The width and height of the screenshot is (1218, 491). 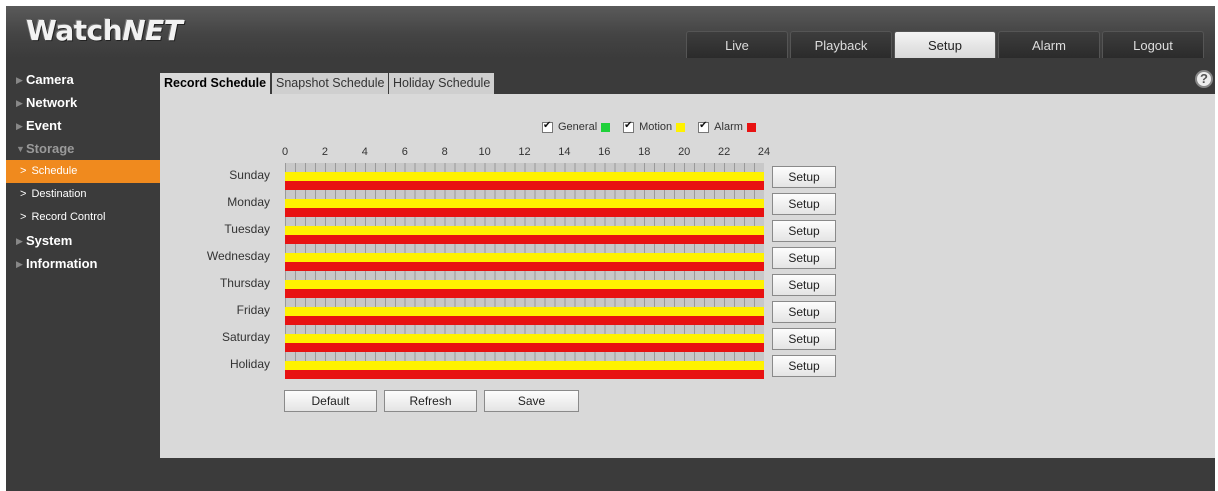 What do you see at coordinates (253, 310) in the screenshot?
I see `day-label-friday: Friday` at bounding box center [253, 310].